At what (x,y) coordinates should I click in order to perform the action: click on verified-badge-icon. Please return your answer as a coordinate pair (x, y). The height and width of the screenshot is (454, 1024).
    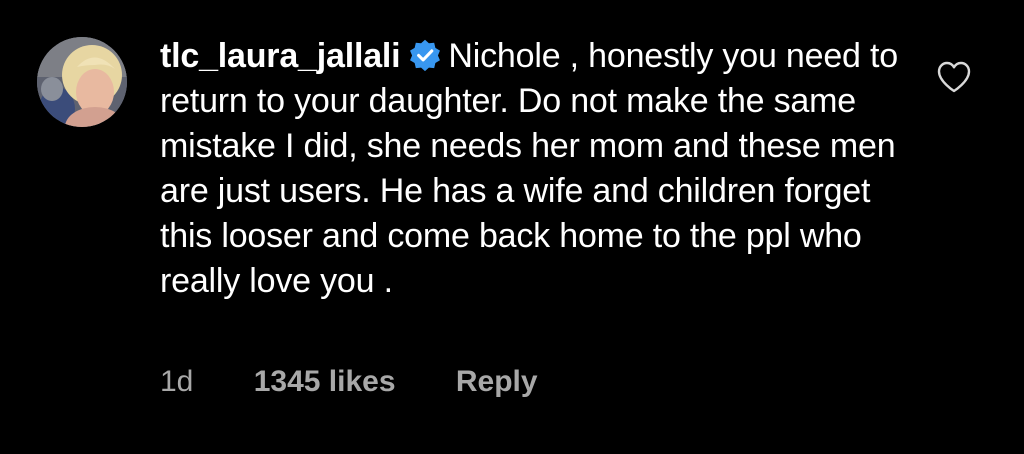
    Looking at the image, I should click on (425, 55).